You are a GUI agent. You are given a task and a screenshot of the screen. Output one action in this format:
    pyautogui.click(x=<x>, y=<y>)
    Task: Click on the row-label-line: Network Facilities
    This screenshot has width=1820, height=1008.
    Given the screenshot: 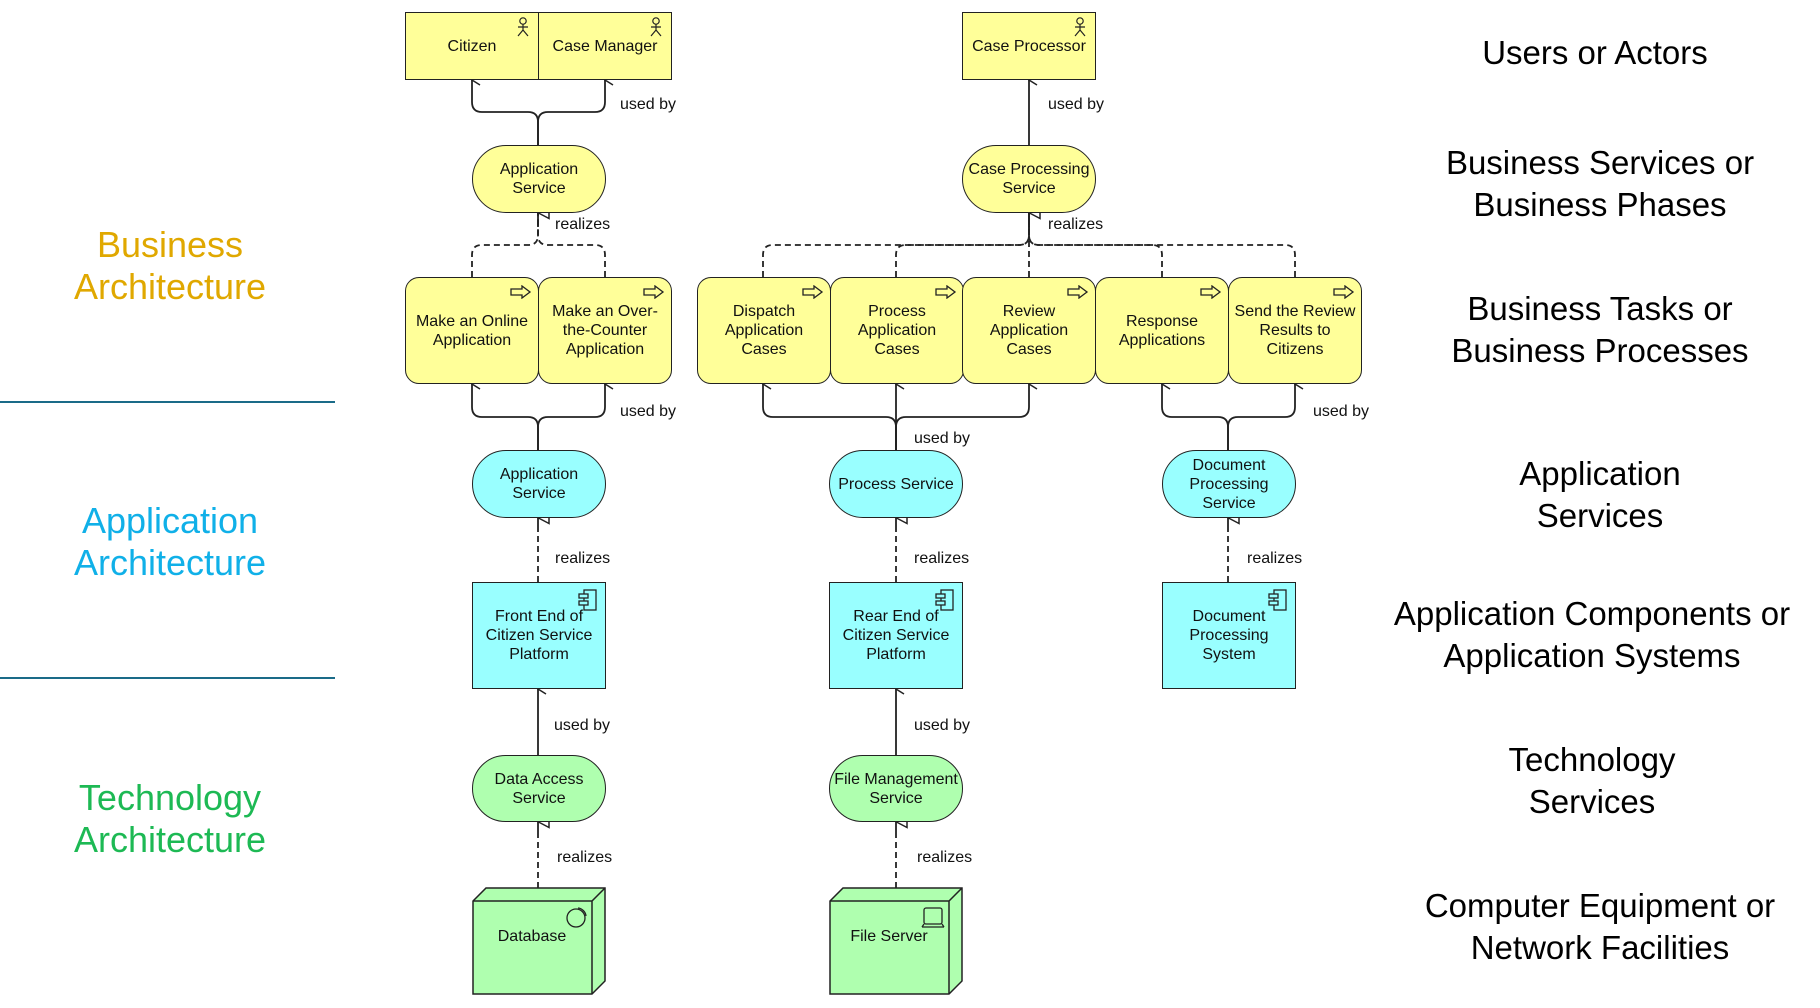 What is the action you would take?
    pyautogui.click(x=1600, y=947)
    